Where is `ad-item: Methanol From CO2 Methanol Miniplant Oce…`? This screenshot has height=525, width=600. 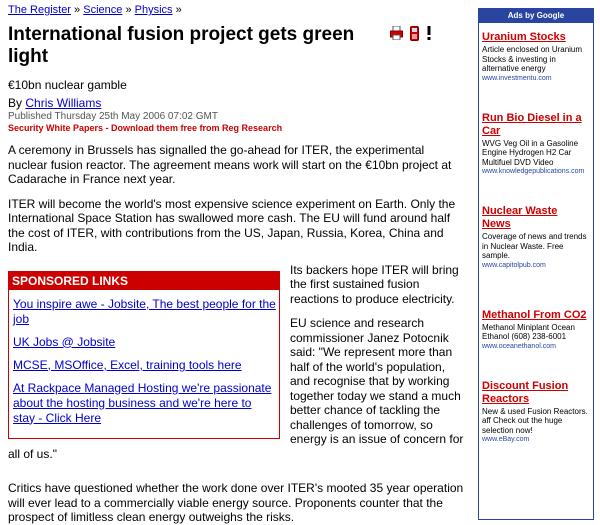
ad-item: Methanol From CO2 Methanol Miniplant Oce… is located at coordinates (536, 309).